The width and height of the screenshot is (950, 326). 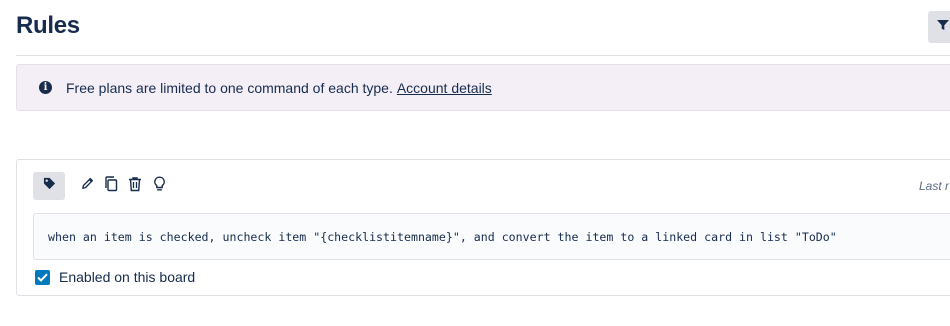 I want to click on rule-toolbar, so click(x=102, y=186).